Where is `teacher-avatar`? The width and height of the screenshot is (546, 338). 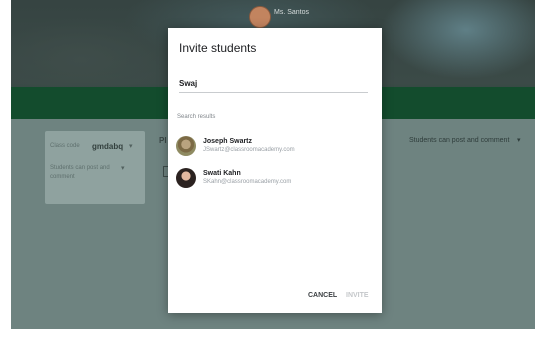 teacher-avatar is located at coordinates (260, 17).